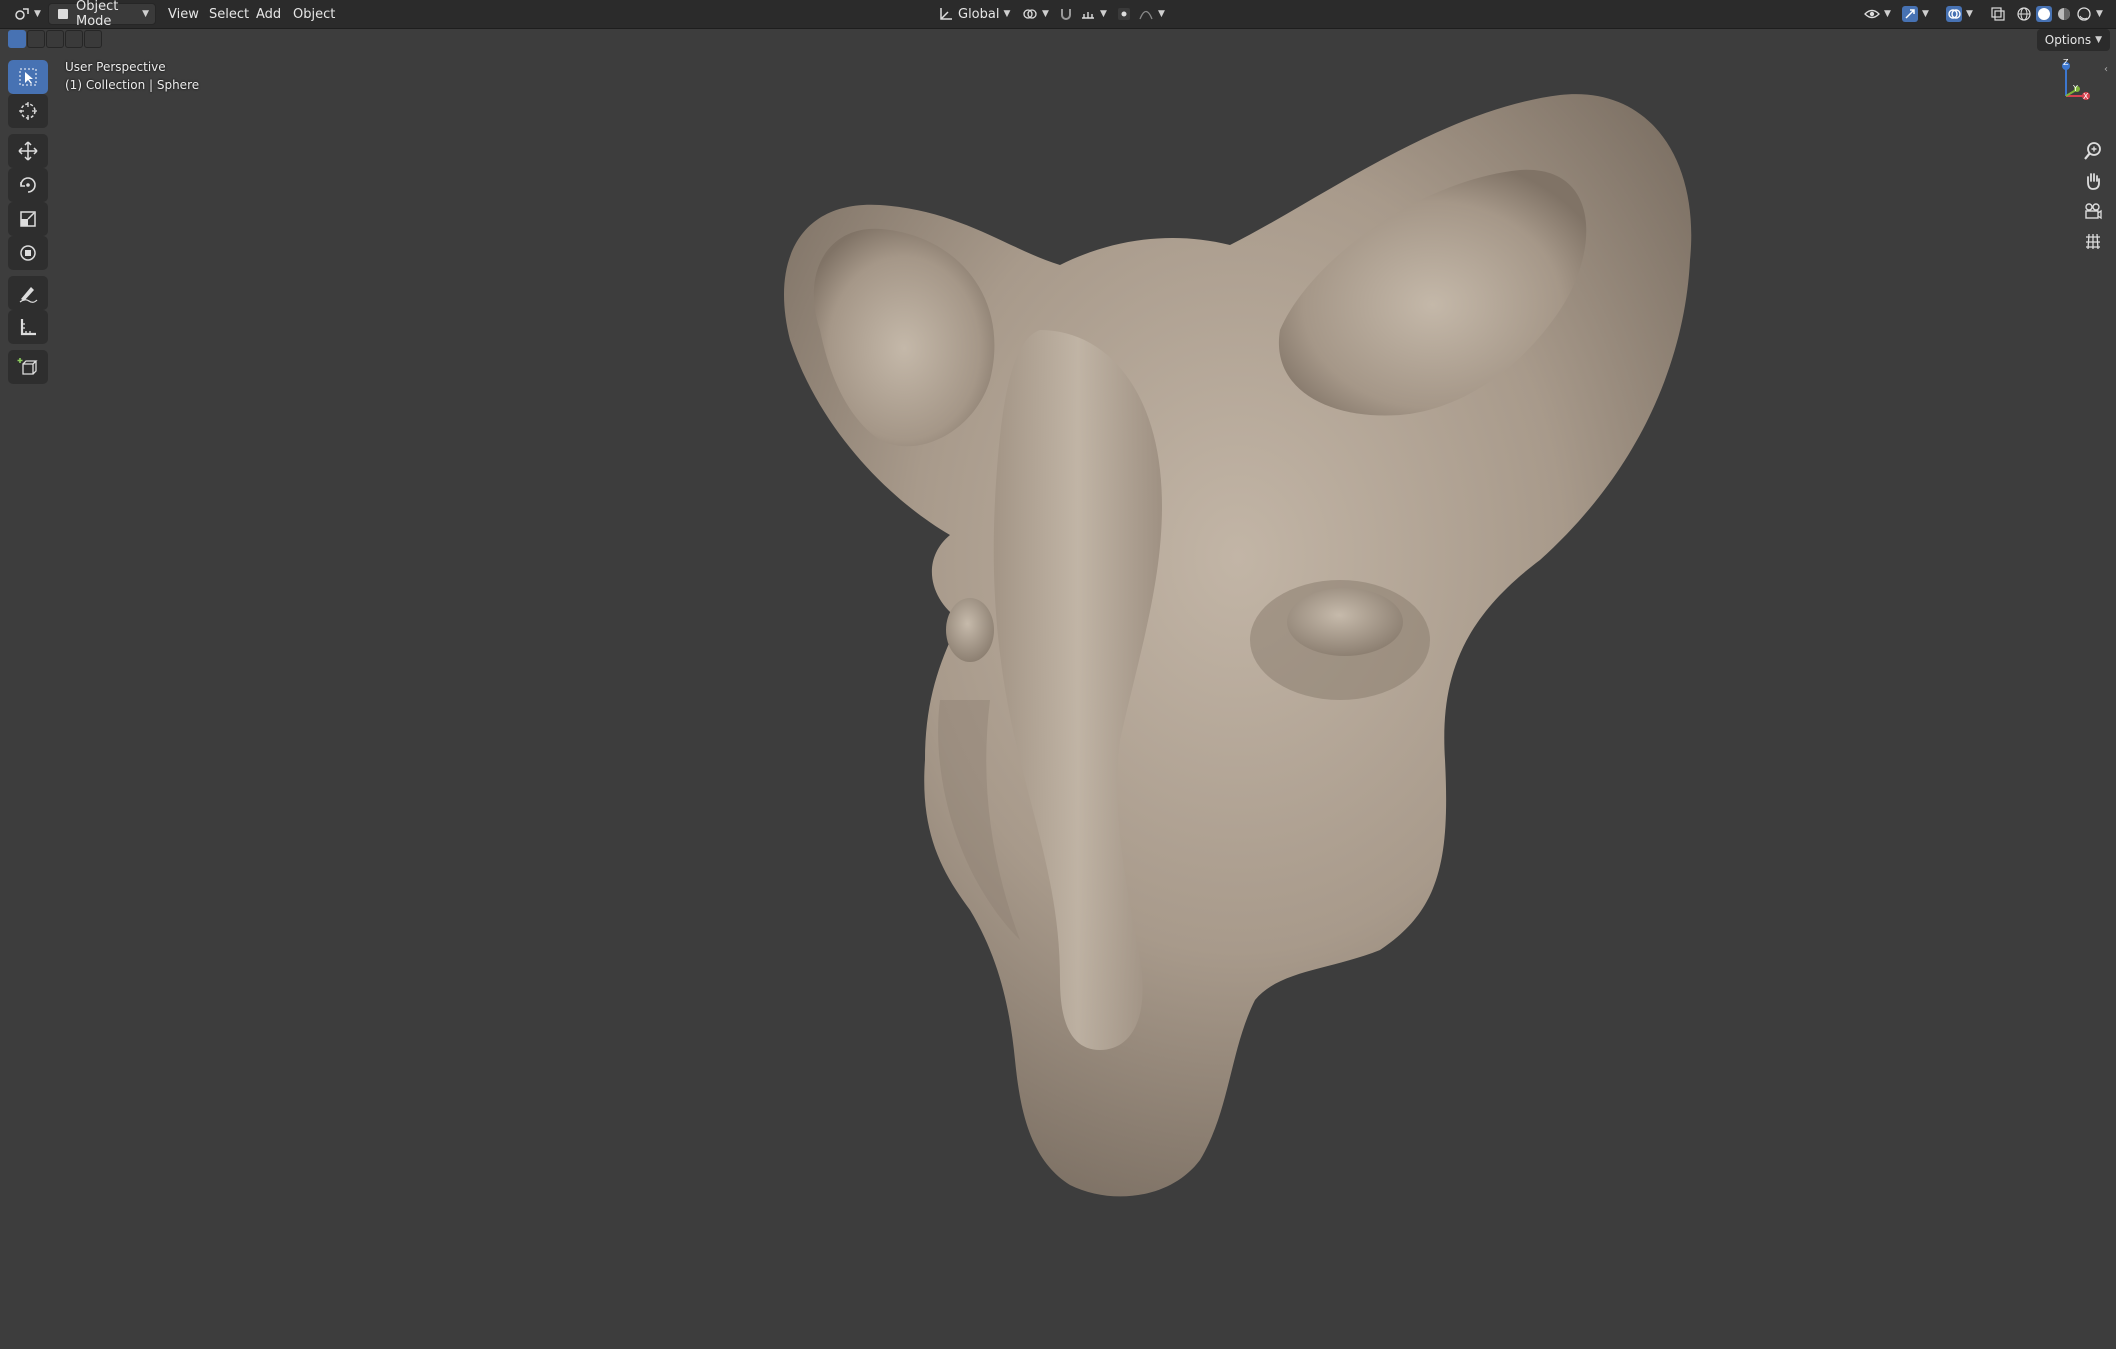 This screenshot has height=1349, width=2116. Describe the element at coordinates (2075, 88) in the screenshot. I see `axis-y-label: Y` at that location.